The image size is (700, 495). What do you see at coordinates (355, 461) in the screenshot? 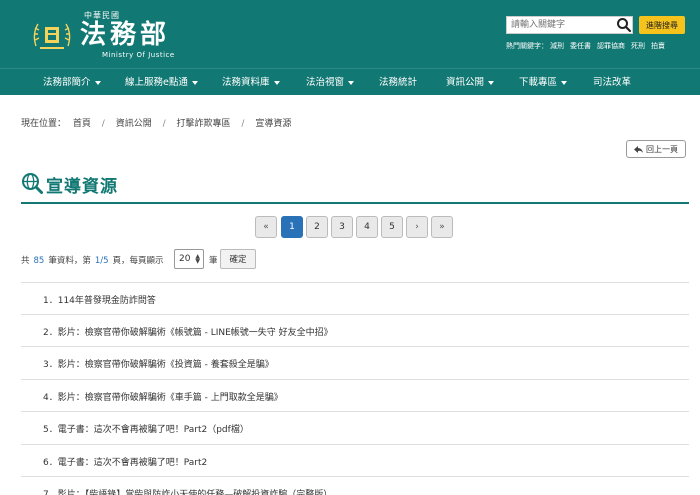
I see `list-item: 6．電子書：這次不會再被騙了吧！Part2` at bounding box center [355, 461].